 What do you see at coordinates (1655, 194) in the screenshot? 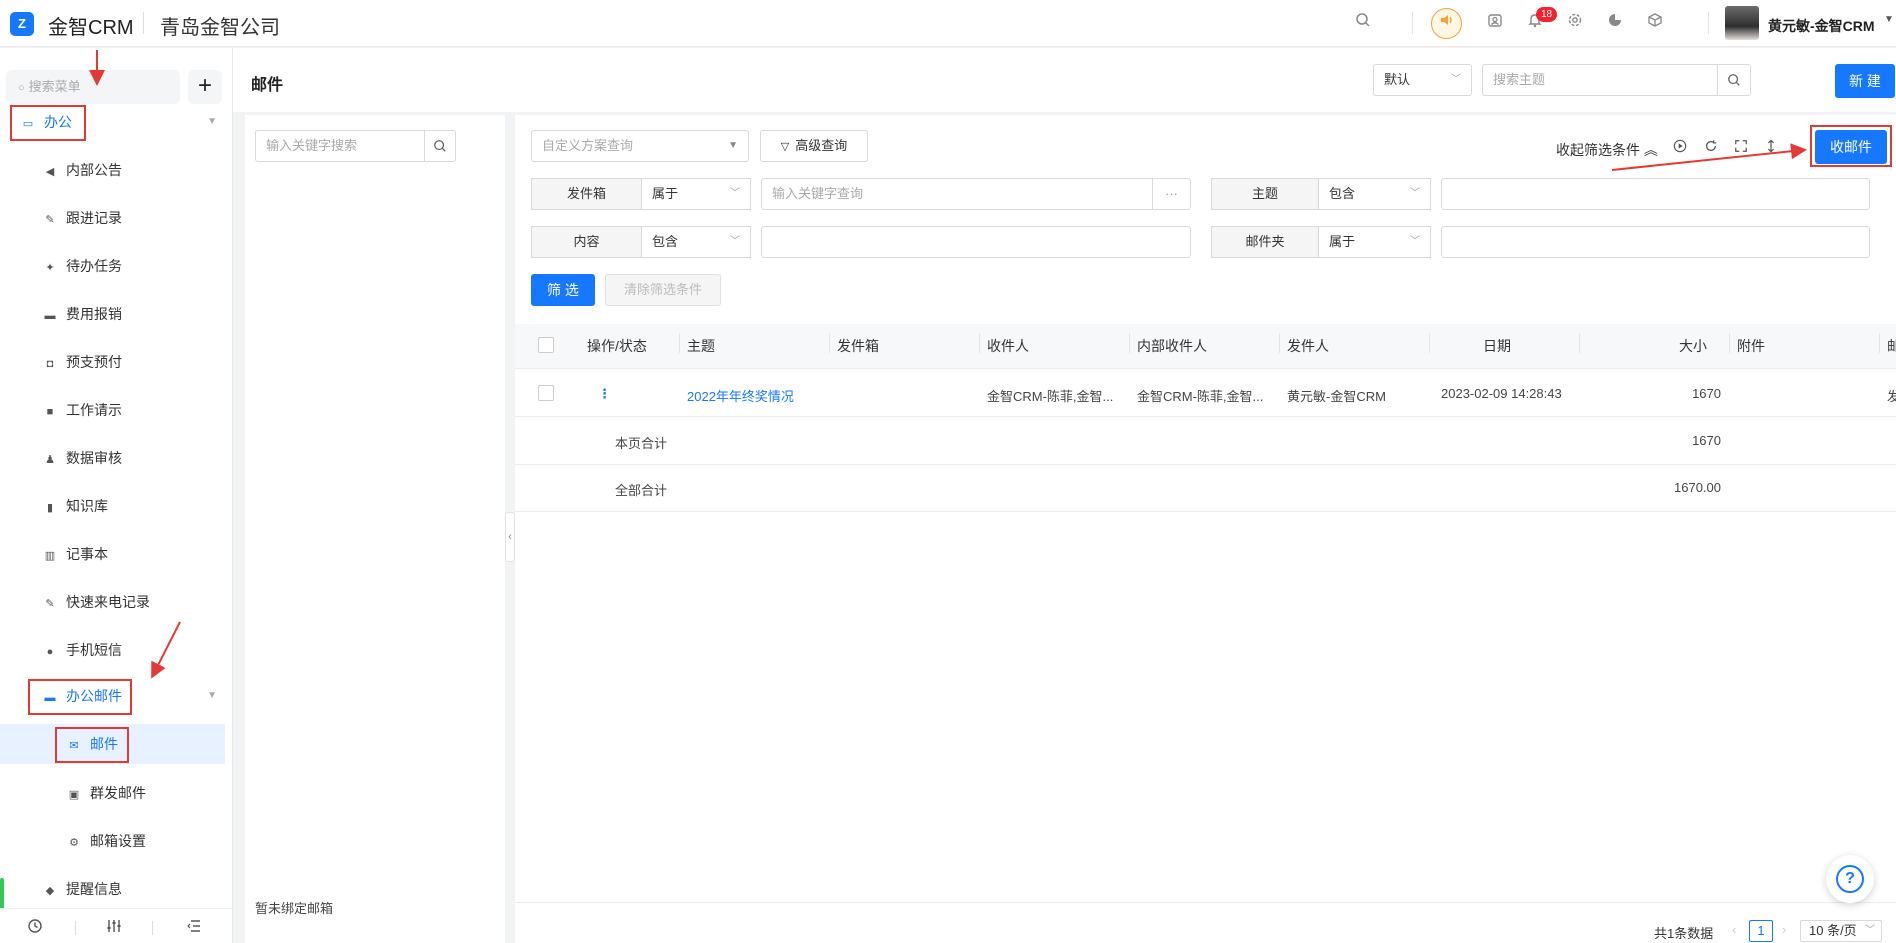
I see `subject-filter-input` at bounding box center [1655, 194].